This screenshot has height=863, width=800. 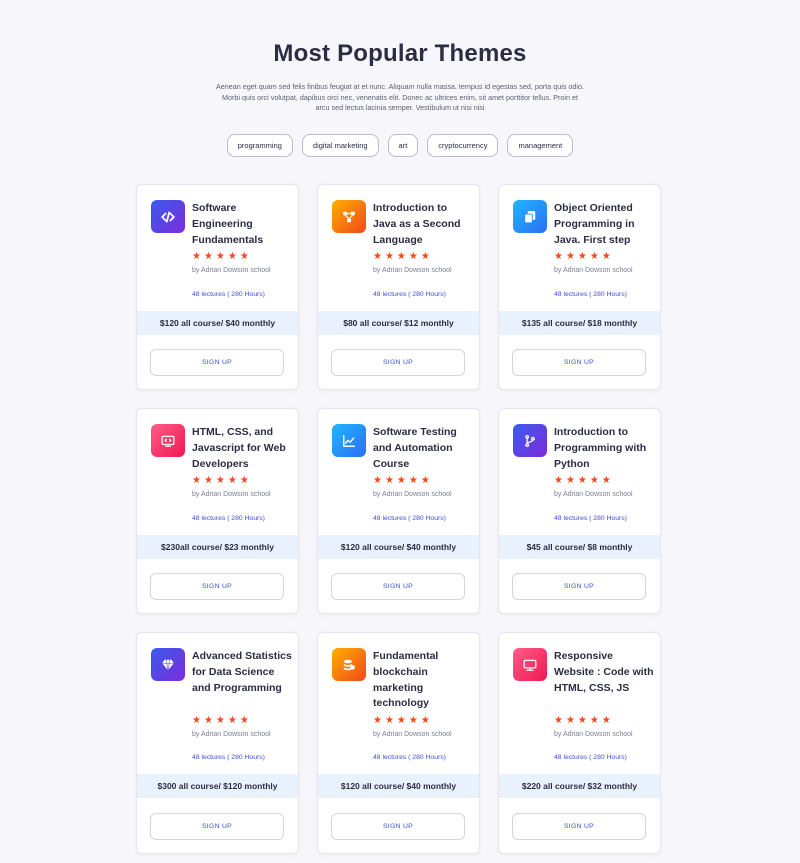 I want to click on monitor-code-icon, so click(x=168, y=440).